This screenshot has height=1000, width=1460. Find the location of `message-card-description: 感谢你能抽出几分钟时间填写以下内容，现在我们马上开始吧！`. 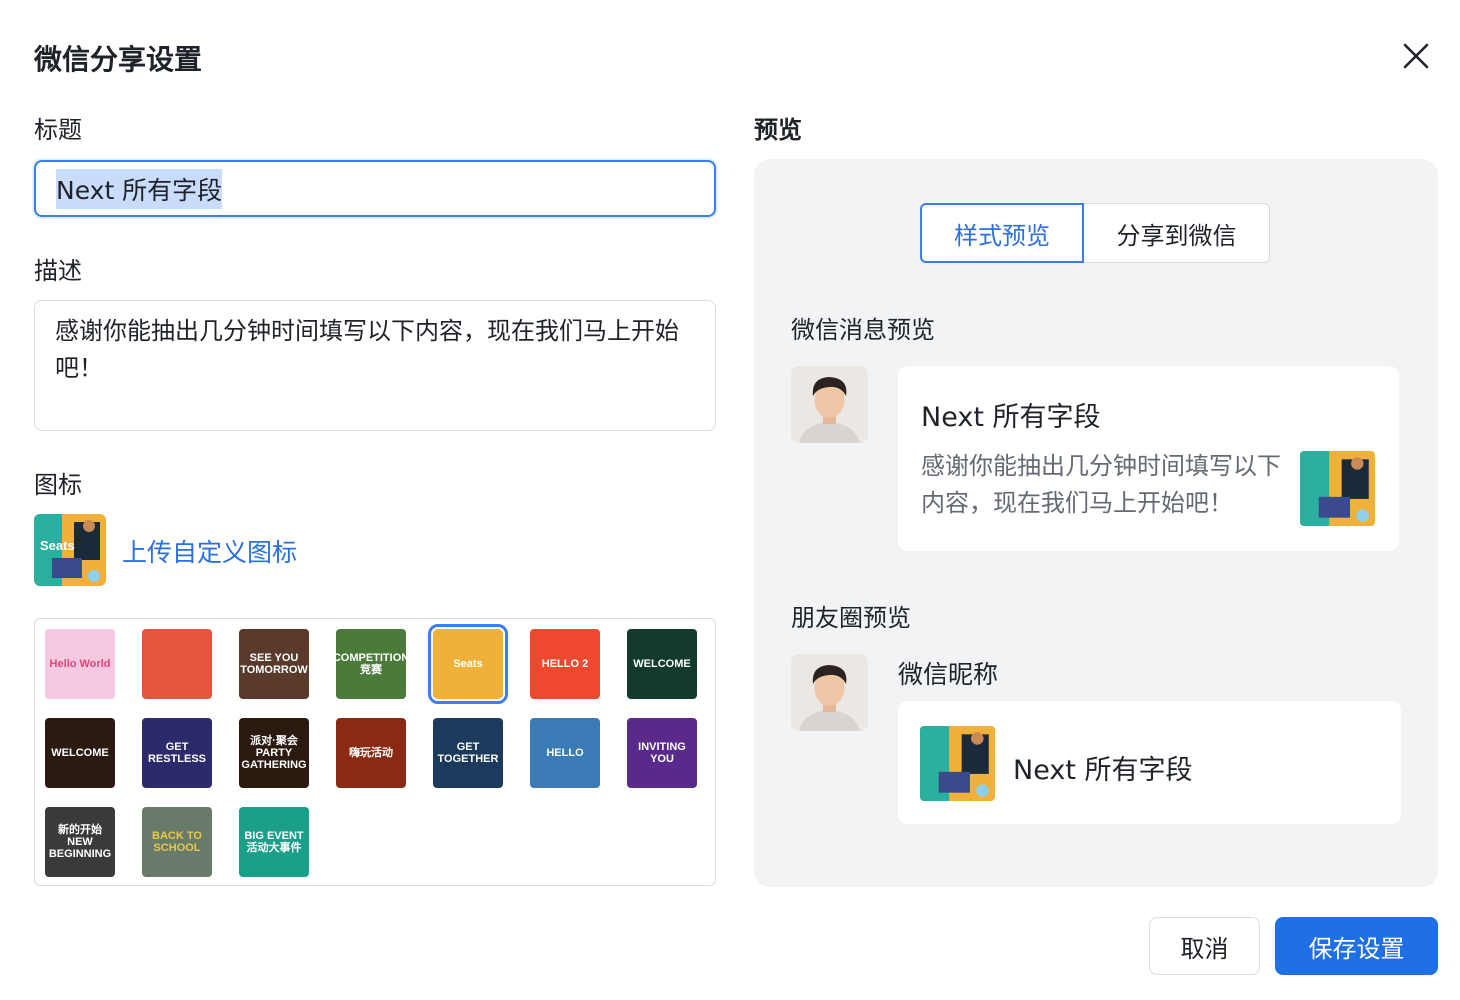

message-card-description: 感谢你能抽出几分钟时间填写以下内容，现在我们马上开始吧！ is located at coordinates (1101, 484).